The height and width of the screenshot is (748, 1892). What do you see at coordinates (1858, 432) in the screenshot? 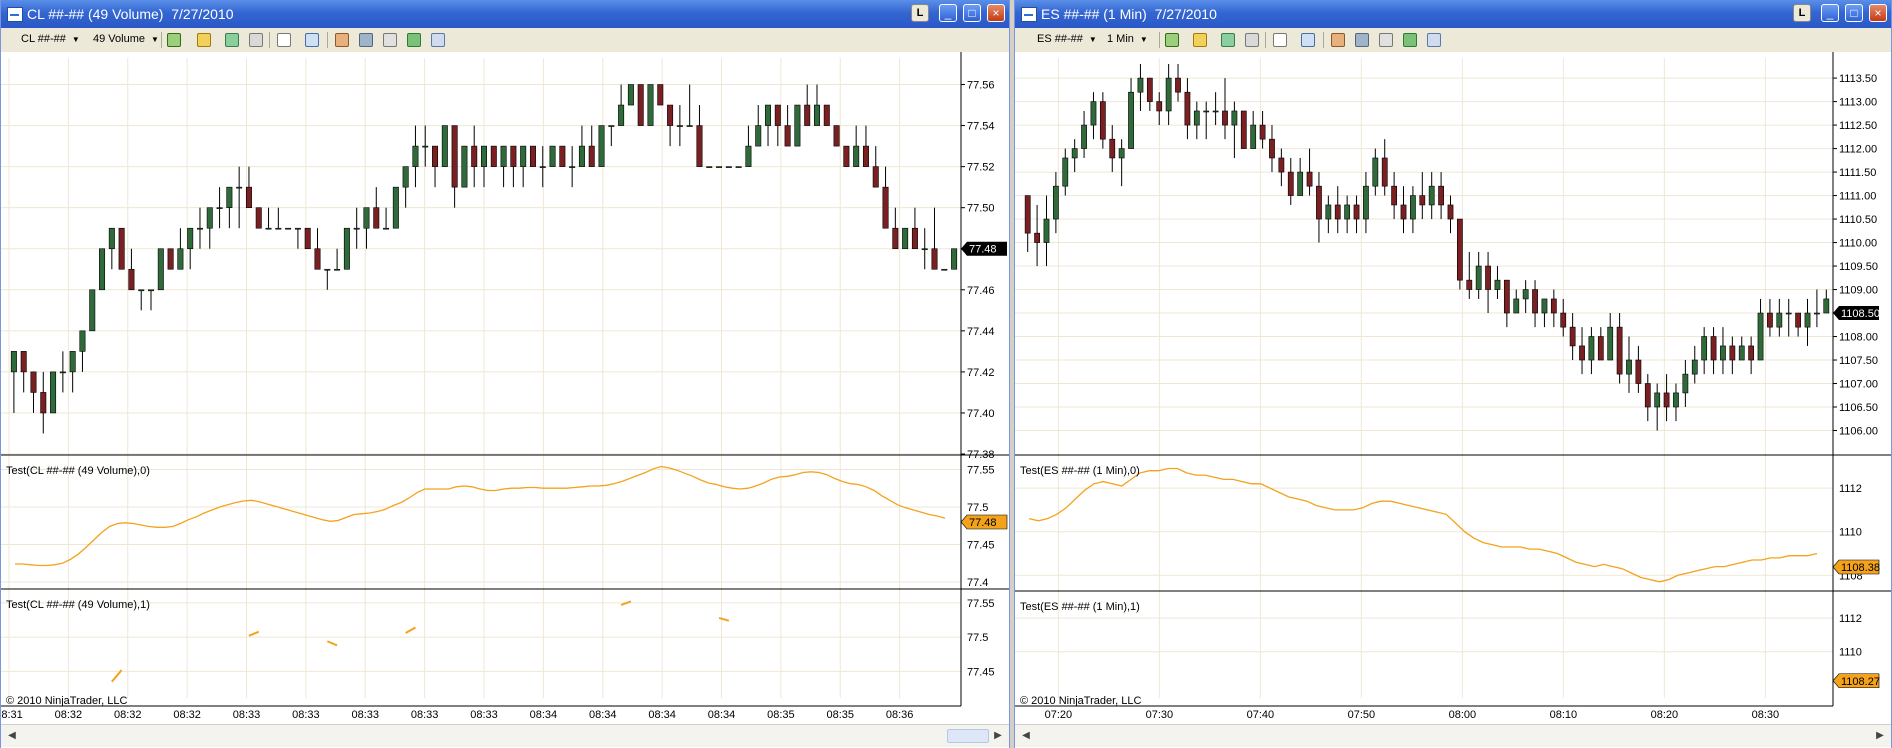
I see `price-axis-label: 1106.00` at bounding box center [1858, 432].